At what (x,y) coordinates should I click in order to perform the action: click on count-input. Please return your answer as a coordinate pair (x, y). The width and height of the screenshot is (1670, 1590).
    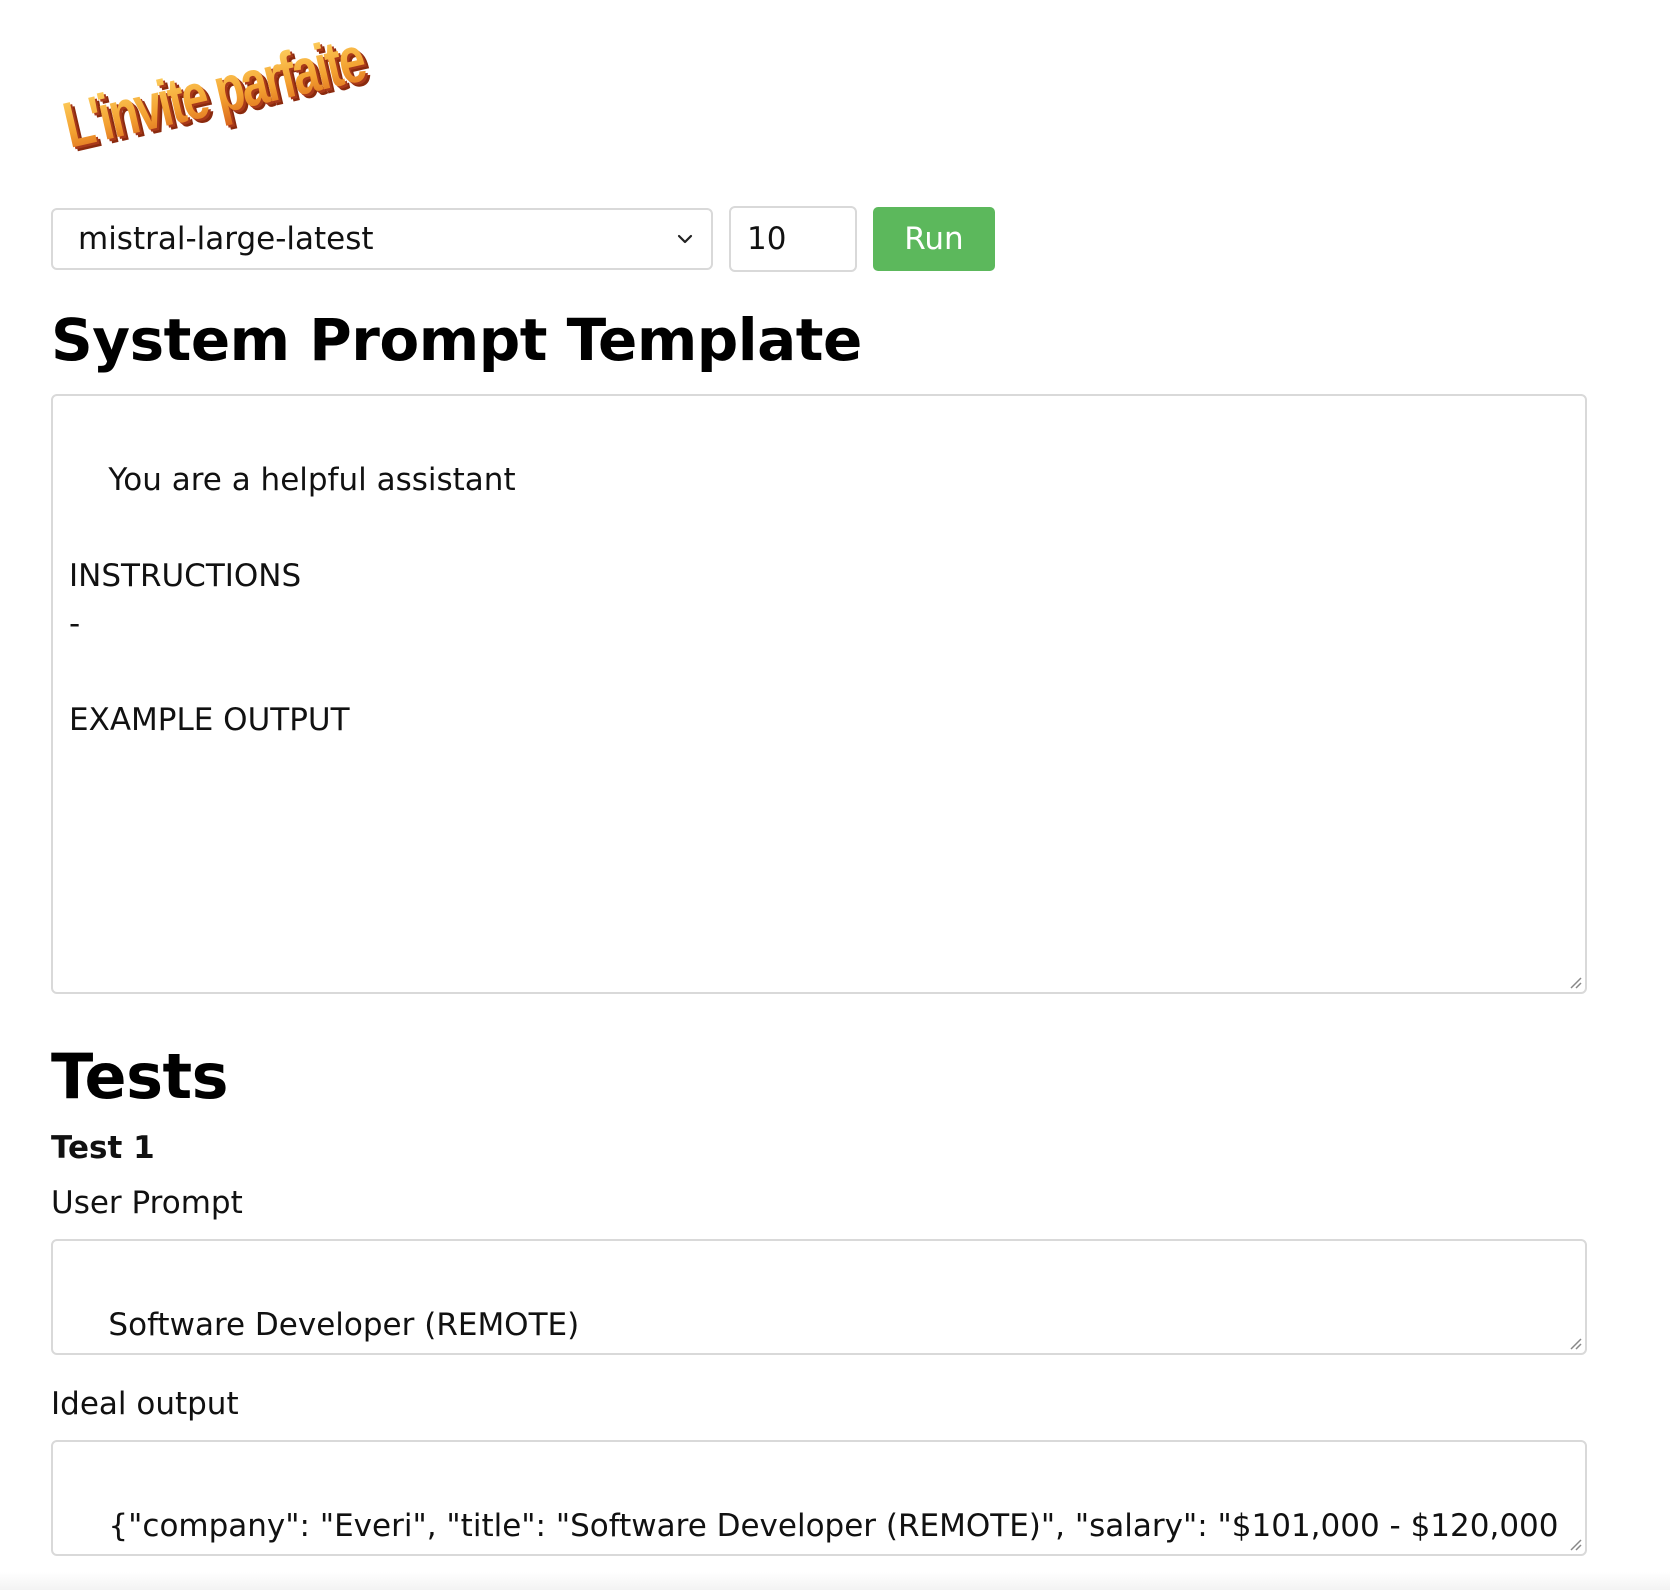
    Looking at the image, I should click on (793, 239).